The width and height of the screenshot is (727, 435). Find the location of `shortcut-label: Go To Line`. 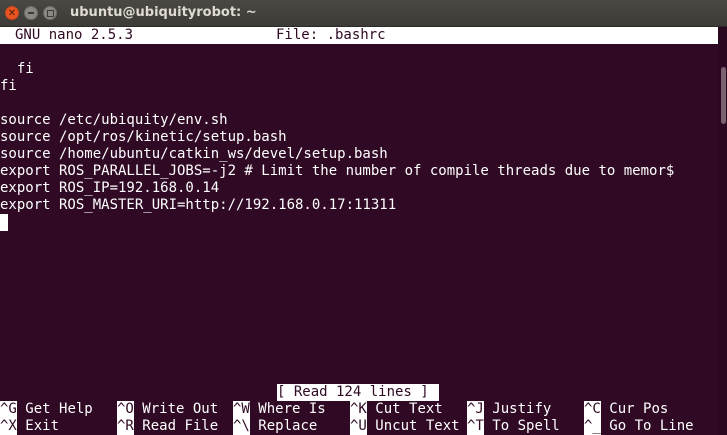

shortcut-label: Go To Line is located at coordinates (651, 426).